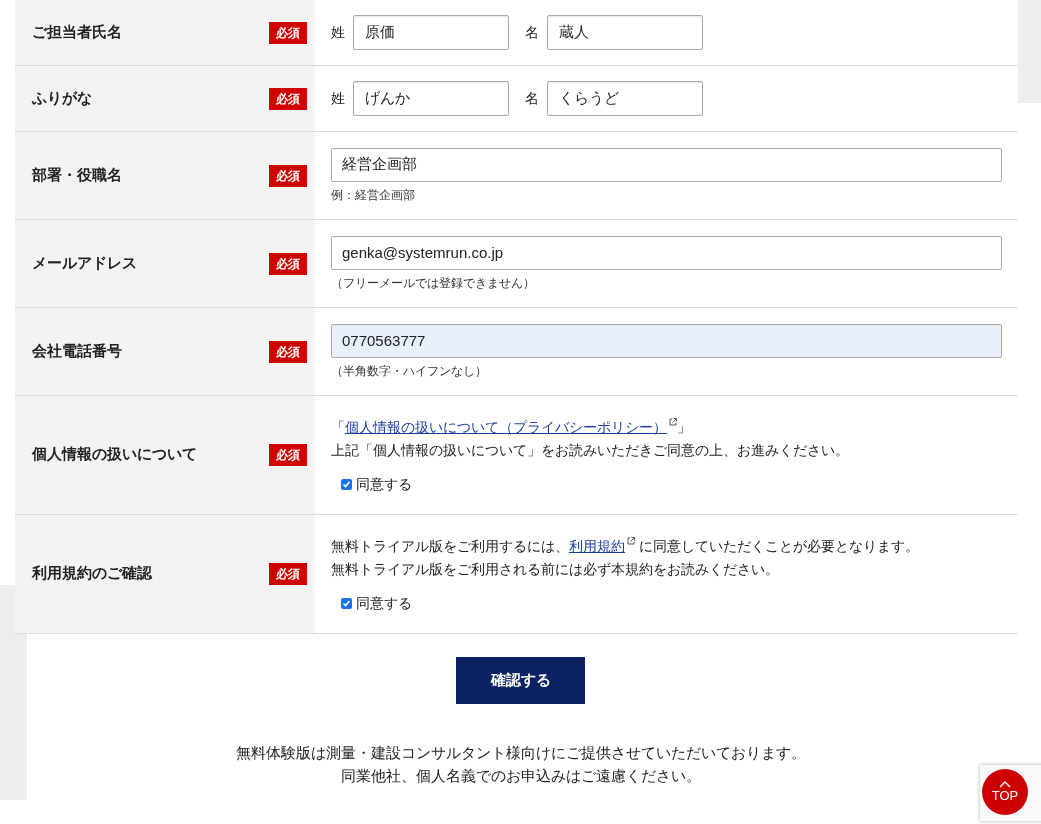 Image resolution: width=1041 pixels, height=824 pixels. I want to click on policy-link: 個人情報の扱いについて（プライバシーポリシー）, so click(506, 427).